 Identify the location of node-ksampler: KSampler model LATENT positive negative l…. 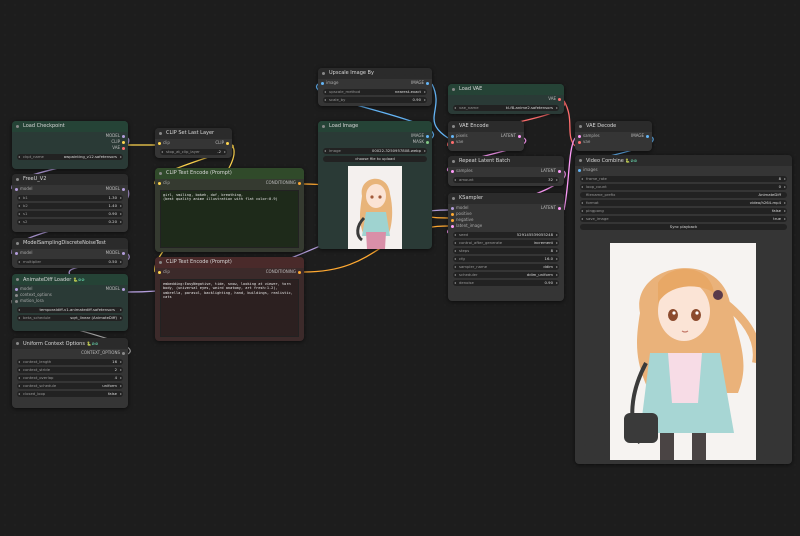
(506, 247).